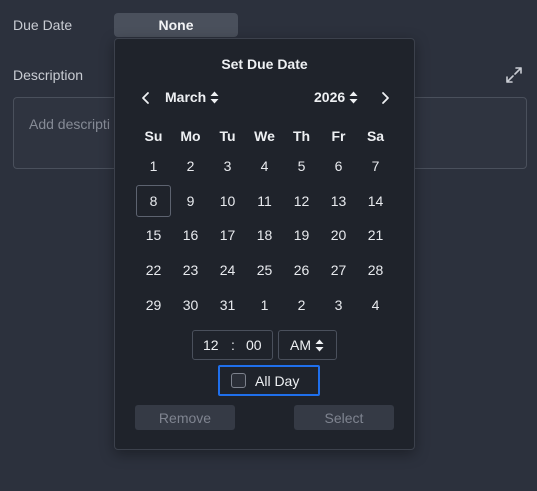  What do you see at coordinates (238, 380) in the screenshot?
I see `checkbox-icon` at bounding box center [238, 380].